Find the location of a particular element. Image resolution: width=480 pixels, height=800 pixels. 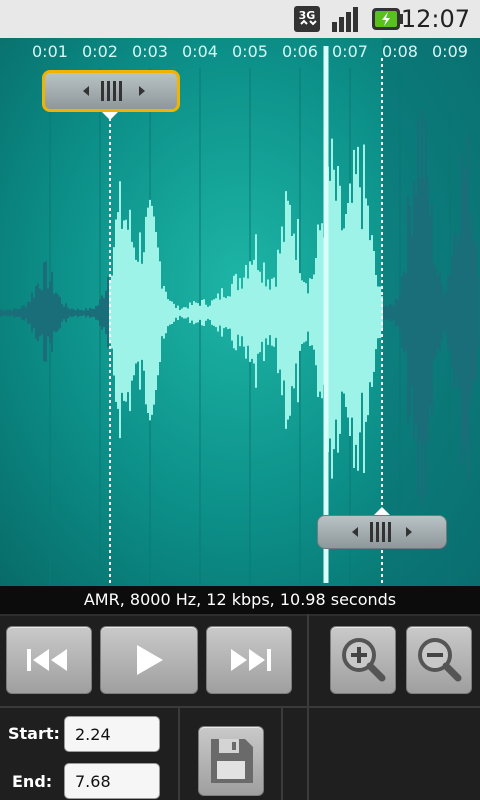

rewind-icon is located at coordinates (47, 660).